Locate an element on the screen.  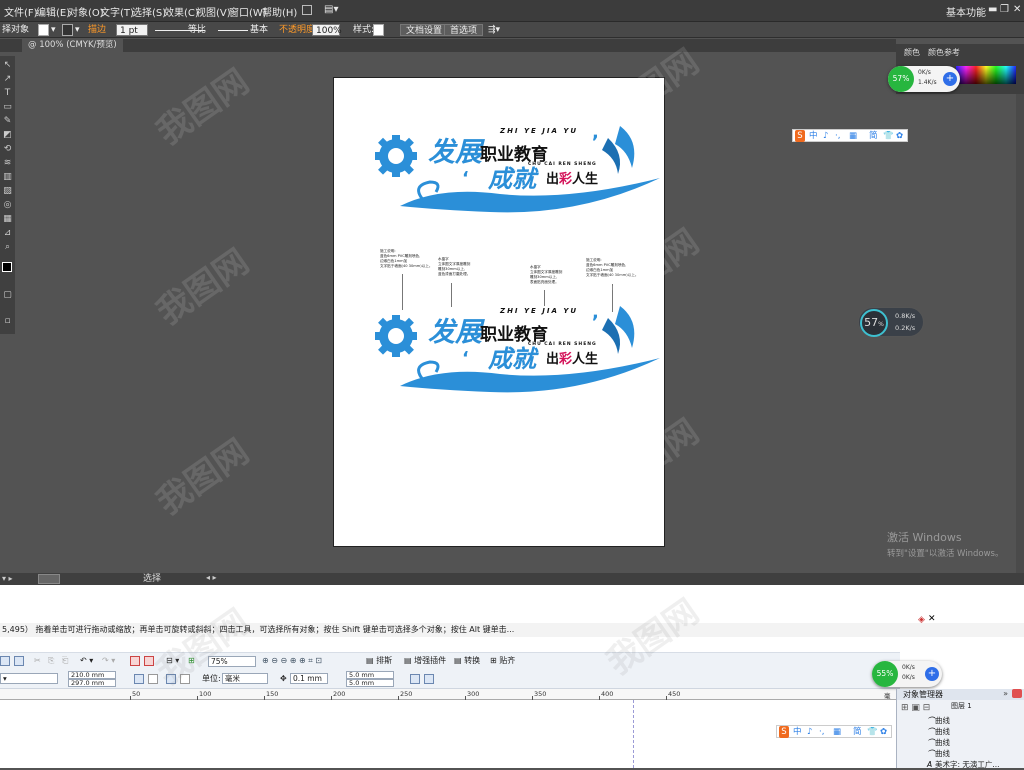
menu-effect: 效果(C) is located at coordinates (181, 11).